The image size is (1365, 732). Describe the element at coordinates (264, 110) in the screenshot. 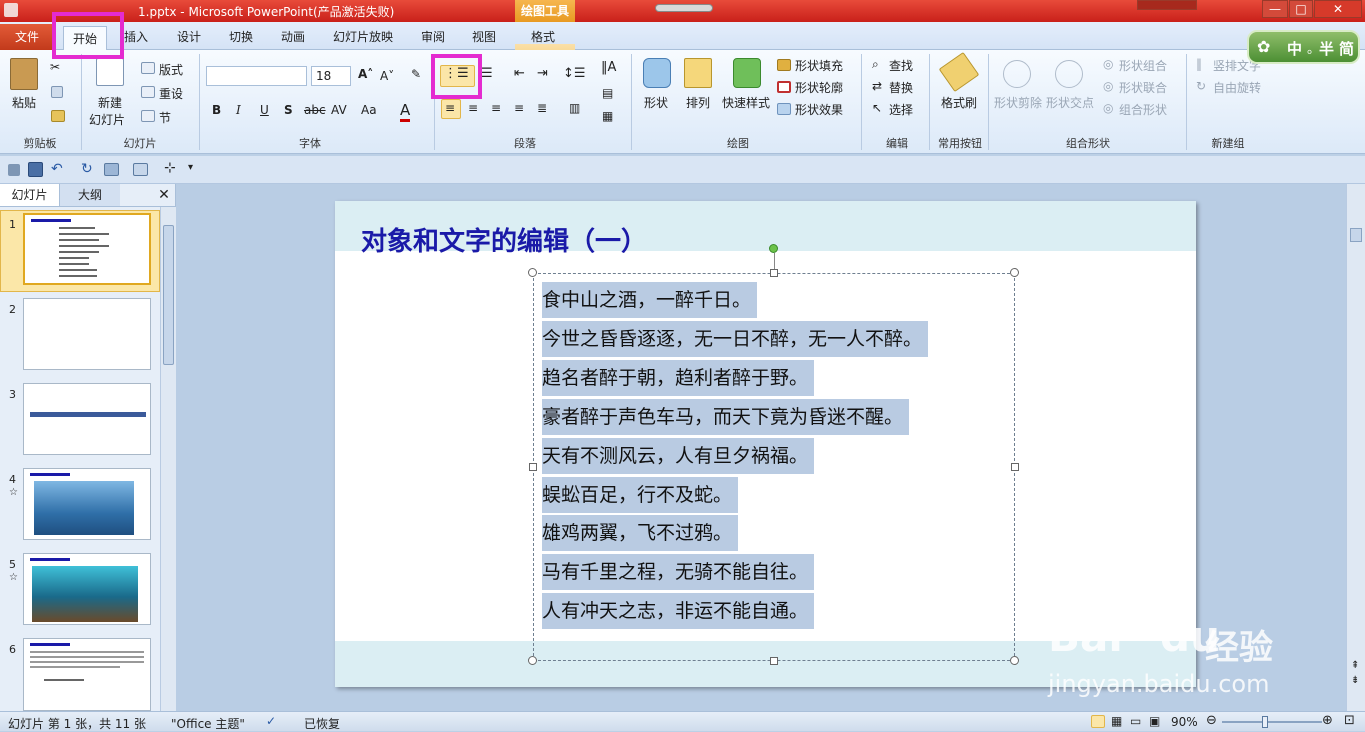

I see `underline-button: U` at that location.